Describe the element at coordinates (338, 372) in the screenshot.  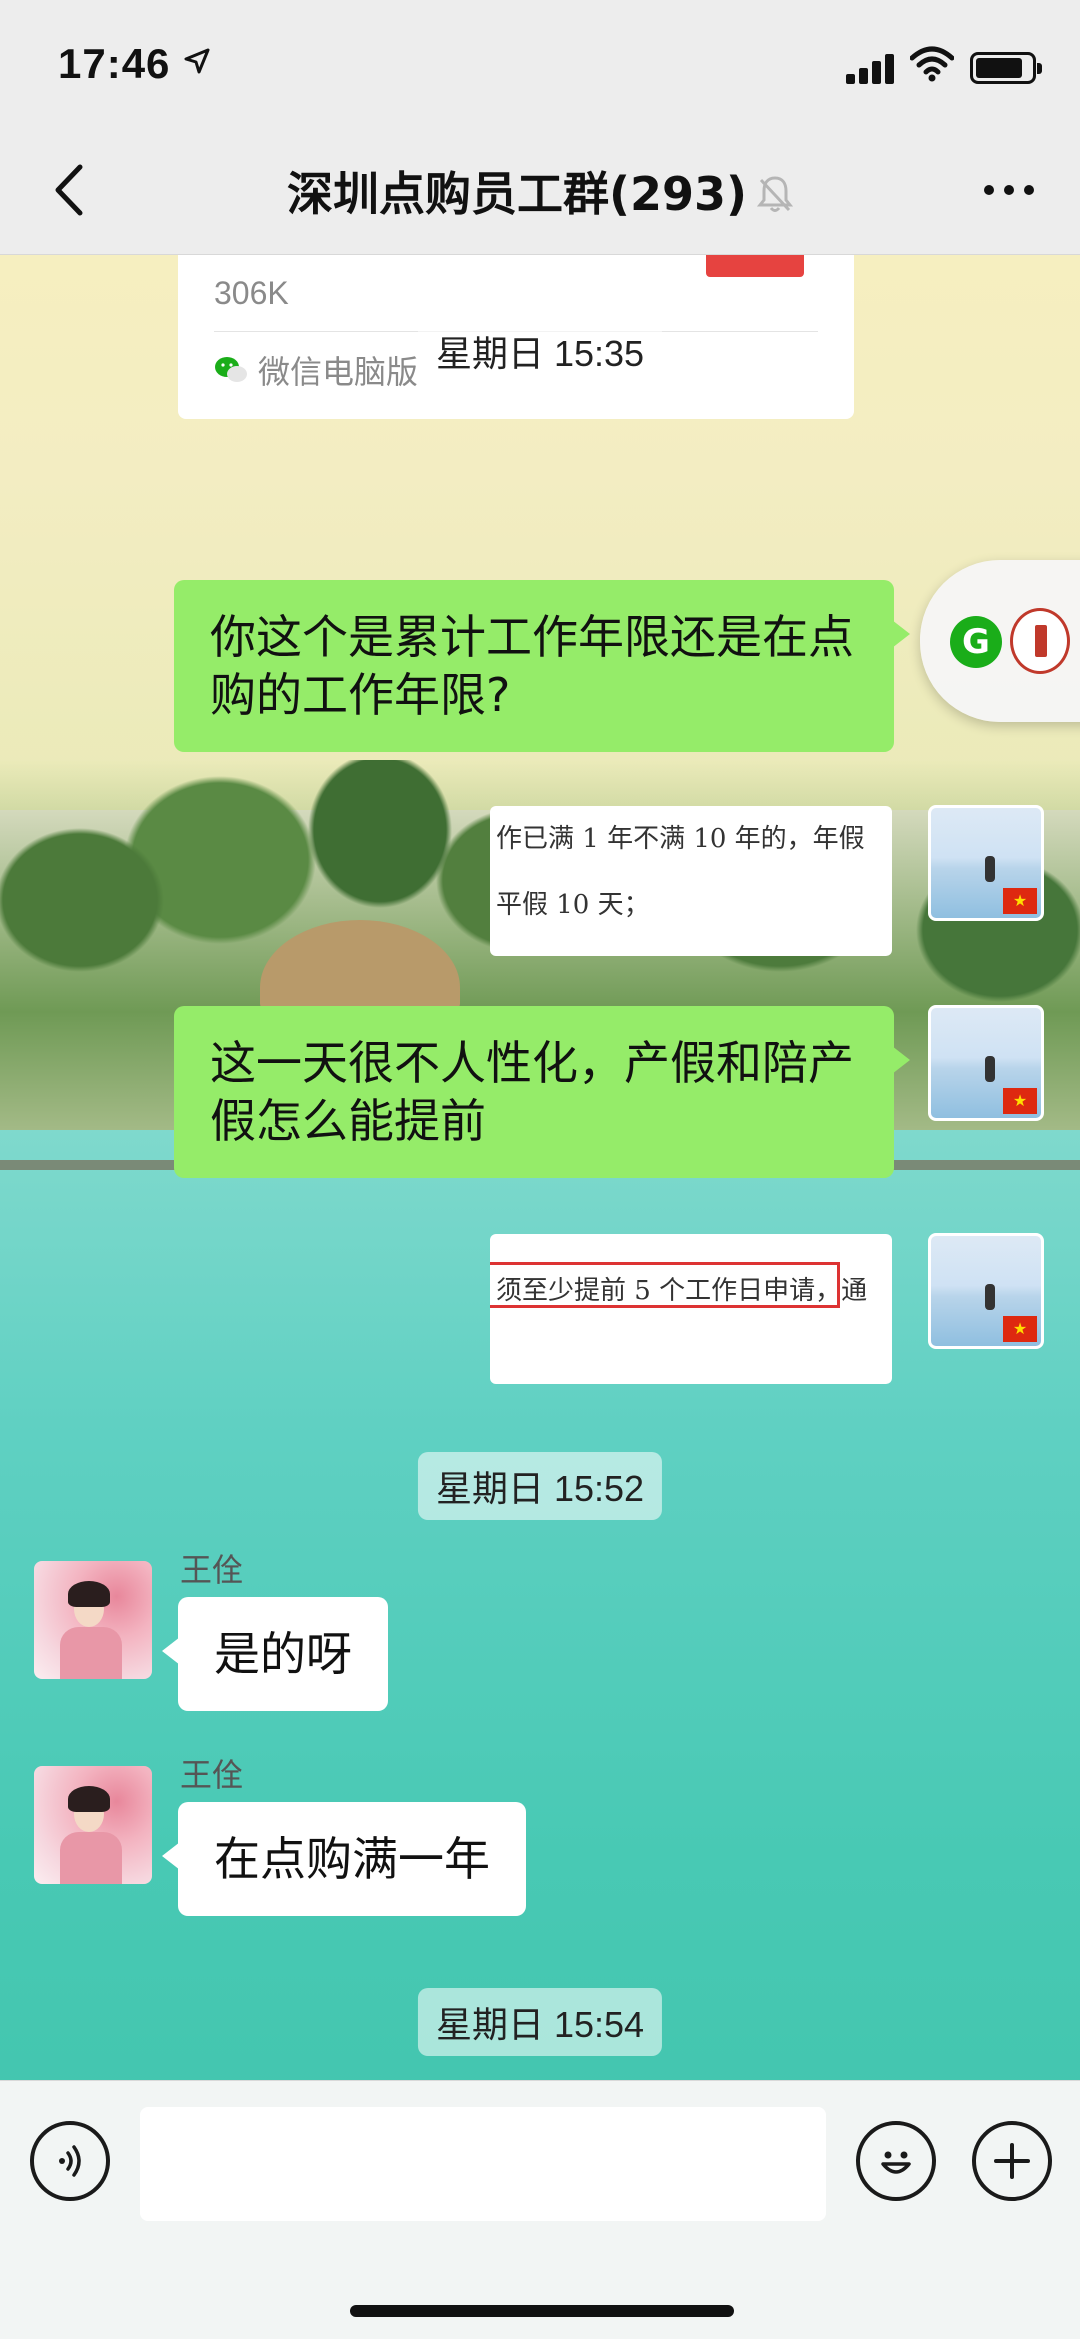
I see `file-source-label: 微信电脑版` at that location.